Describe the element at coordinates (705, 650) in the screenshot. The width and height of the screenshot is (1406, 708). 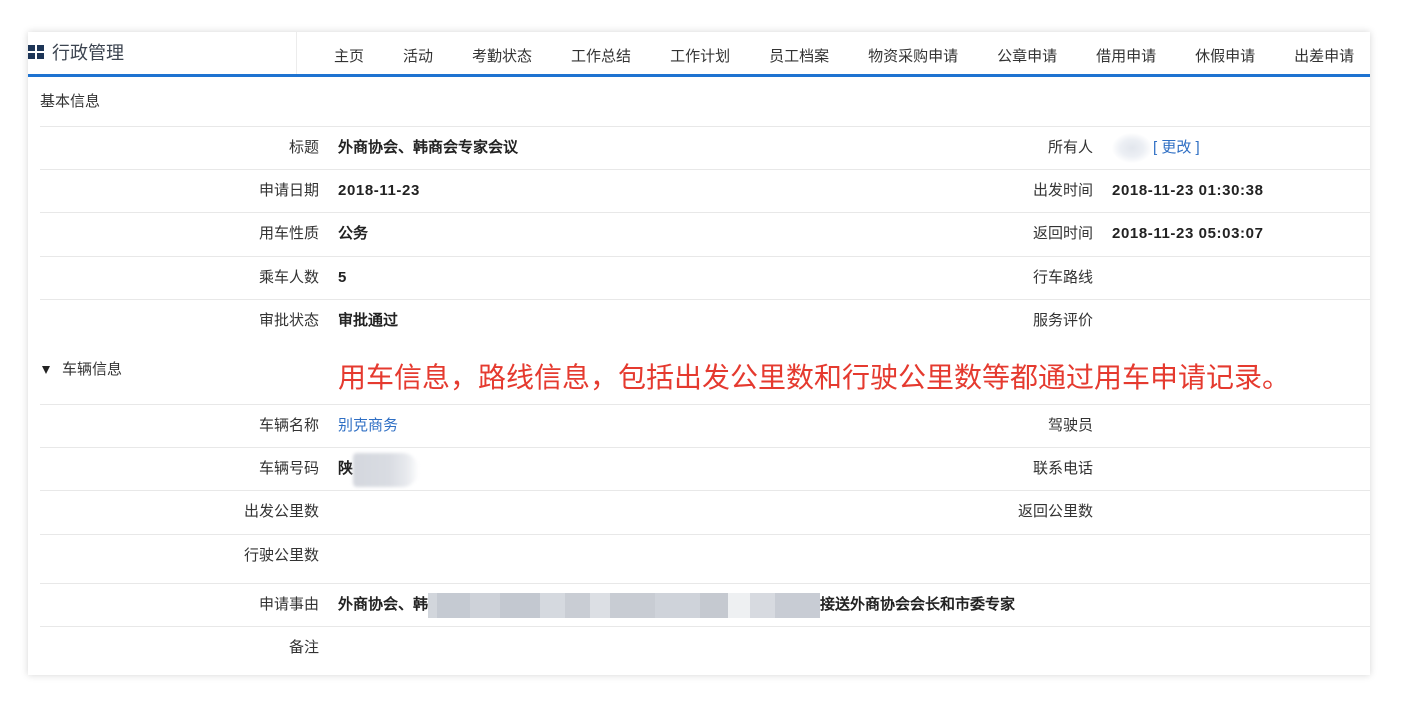
I see `info-row: 备注` at that location.